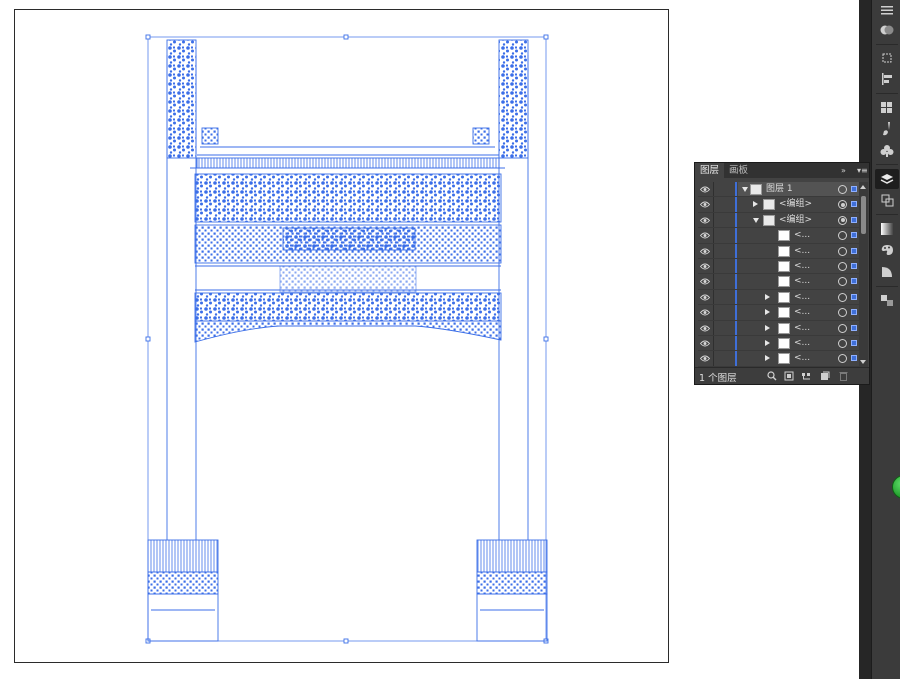 The image size is (900, 679). What do you see at coordinates (887, 79) in the screenshot?
I see `align-icon` at bounding box center [887, 79].